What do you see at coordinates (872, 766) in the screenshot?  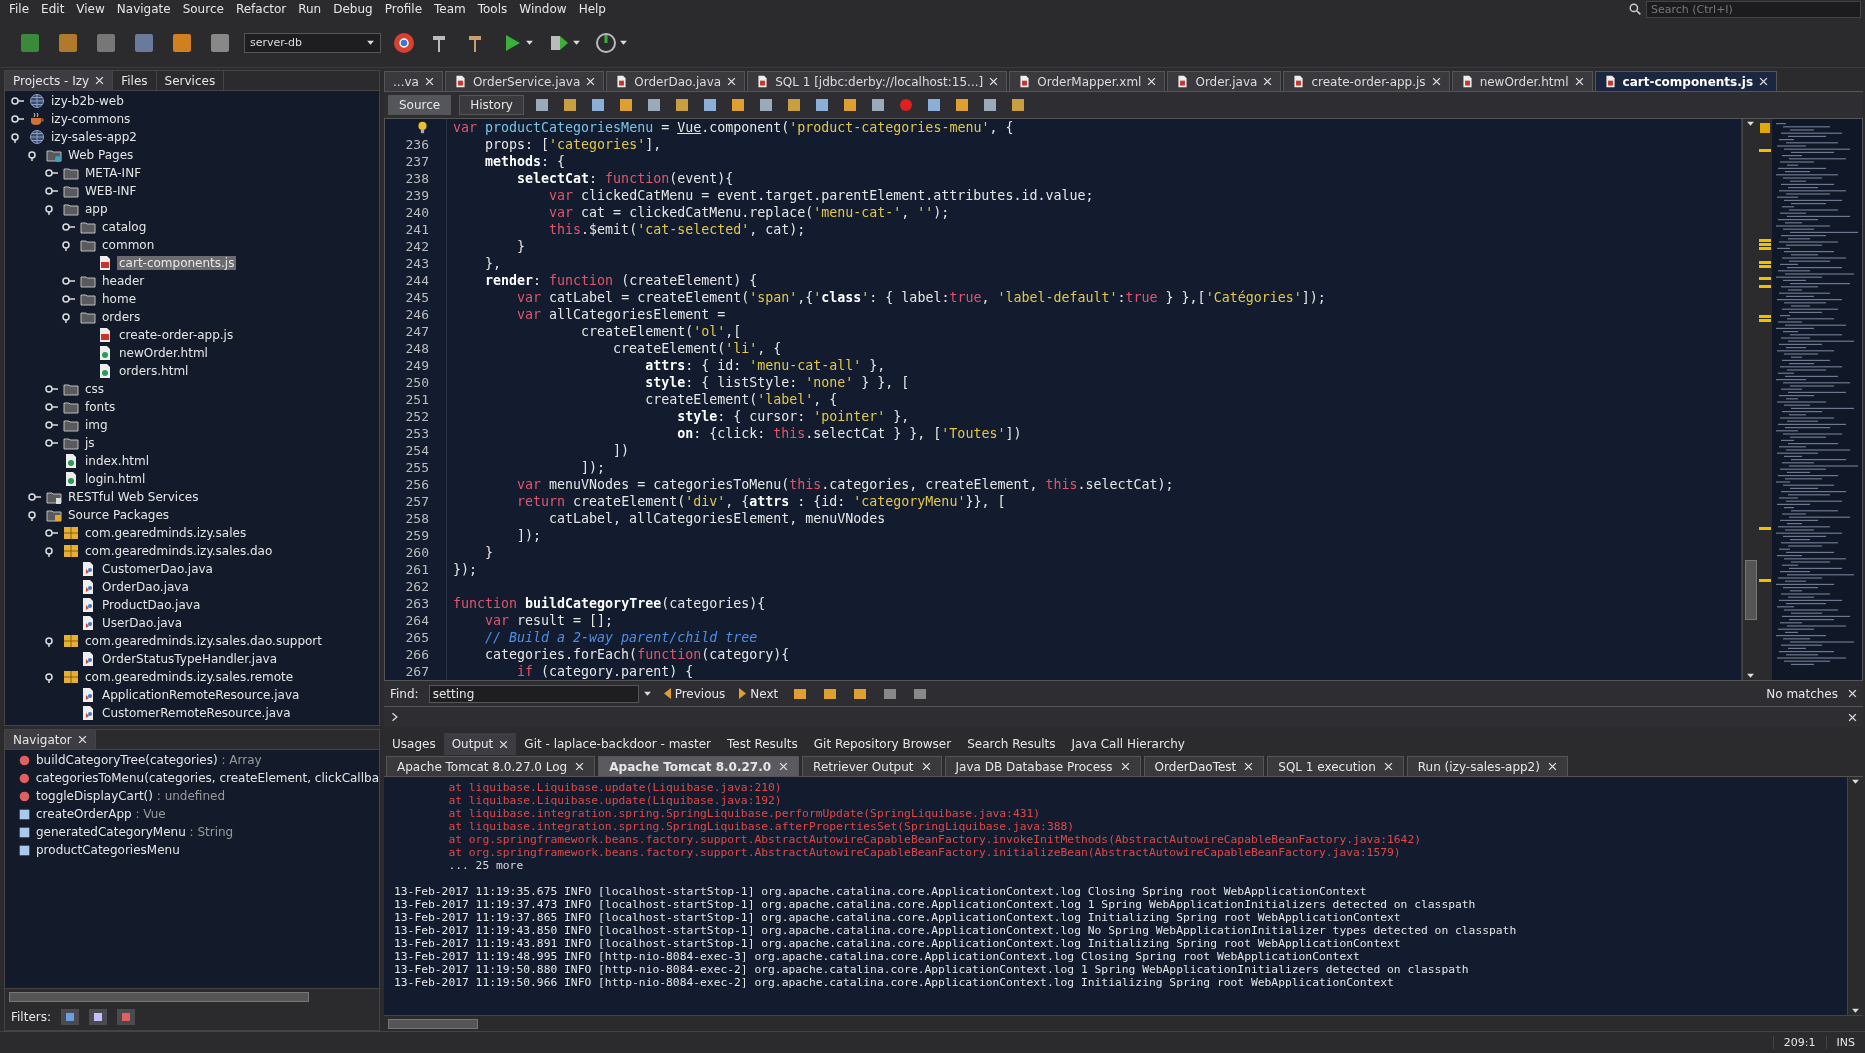 I see `output-subtab: Retriever Output` at bounding box center [872, 766].